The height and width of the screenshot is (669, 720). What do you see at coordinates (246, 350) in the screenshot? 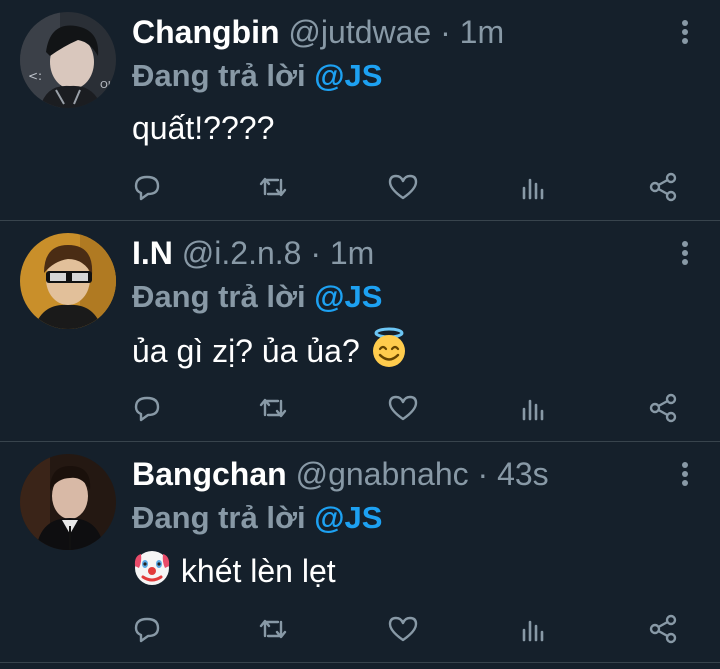
I see `tweet-text-content: ủa gì zị? ủa ủa?` at bounding box center [246, 350].